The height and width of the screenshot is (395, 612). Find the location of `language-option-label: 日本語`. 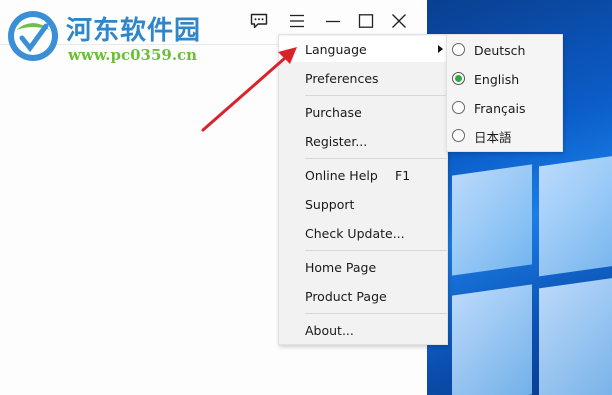

language-option-label: 日本語 is located at coordinates (493, 137).